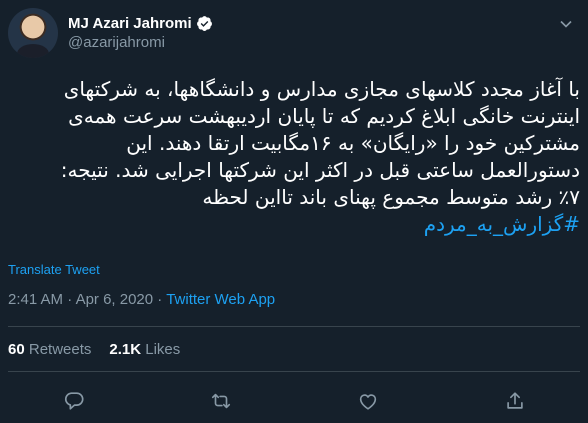 This screenshot has width=588, height=423. I want to click on retweets-count: 60, so click(16, 349).